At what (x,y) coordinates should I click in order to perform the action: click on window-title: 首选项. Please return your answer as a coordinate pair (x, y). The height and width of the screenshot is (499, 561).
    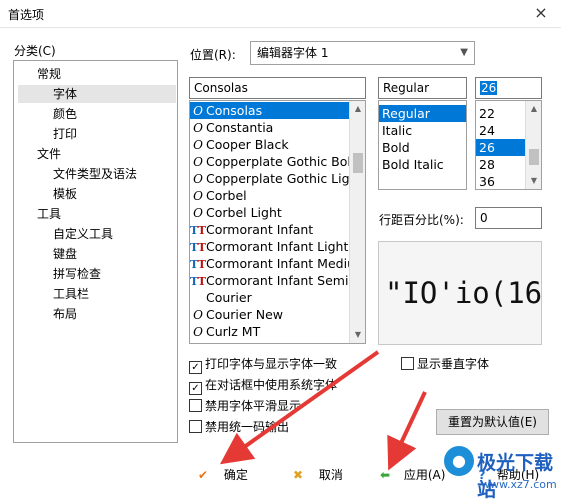
    Looking at the image, I should click on (26, 15).